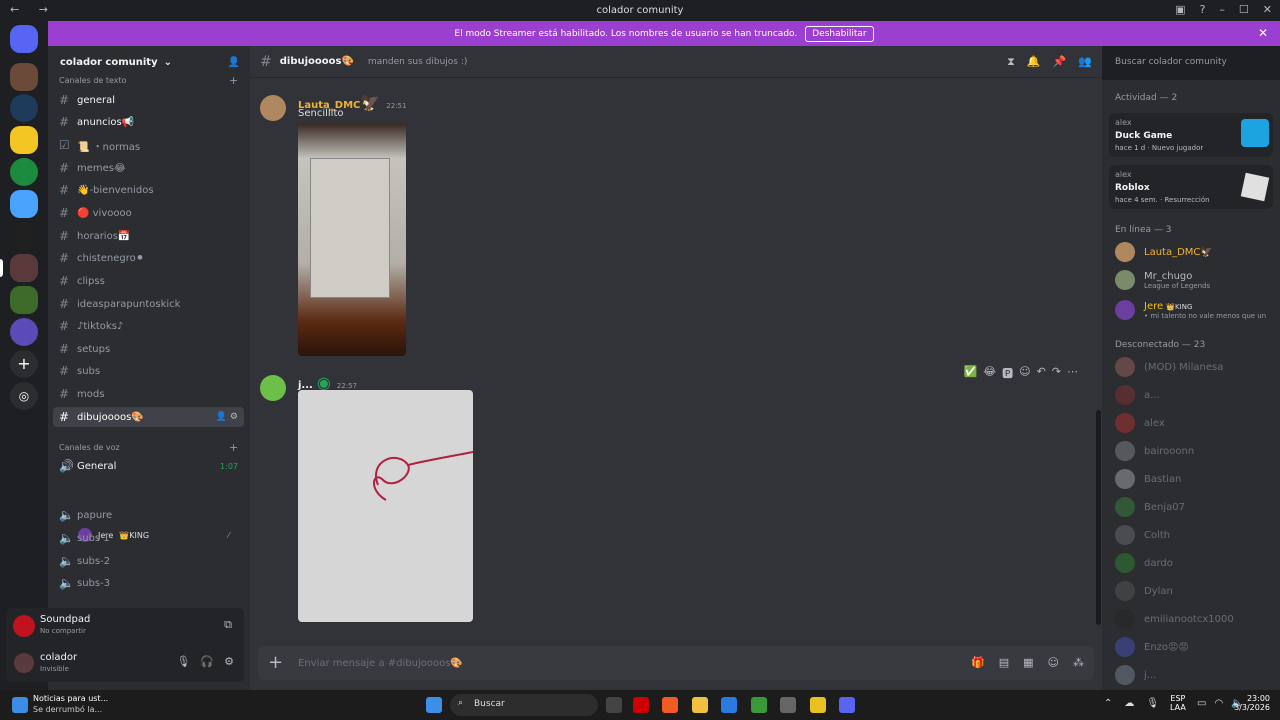 This screenshot has width=1280, height=720. What do you see at coordinates (227, 417) in the screenshot?
I see `channel-settings-icon: 👤 ⚙` at bounding box center [227, 417].